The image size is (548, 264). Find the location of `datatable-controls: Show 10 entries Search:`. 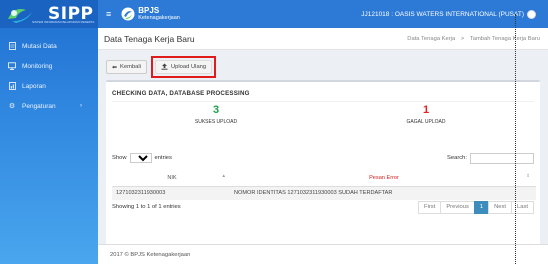

datatable-controls: Show 10 entries Search: is located at coordinates (323, 158).